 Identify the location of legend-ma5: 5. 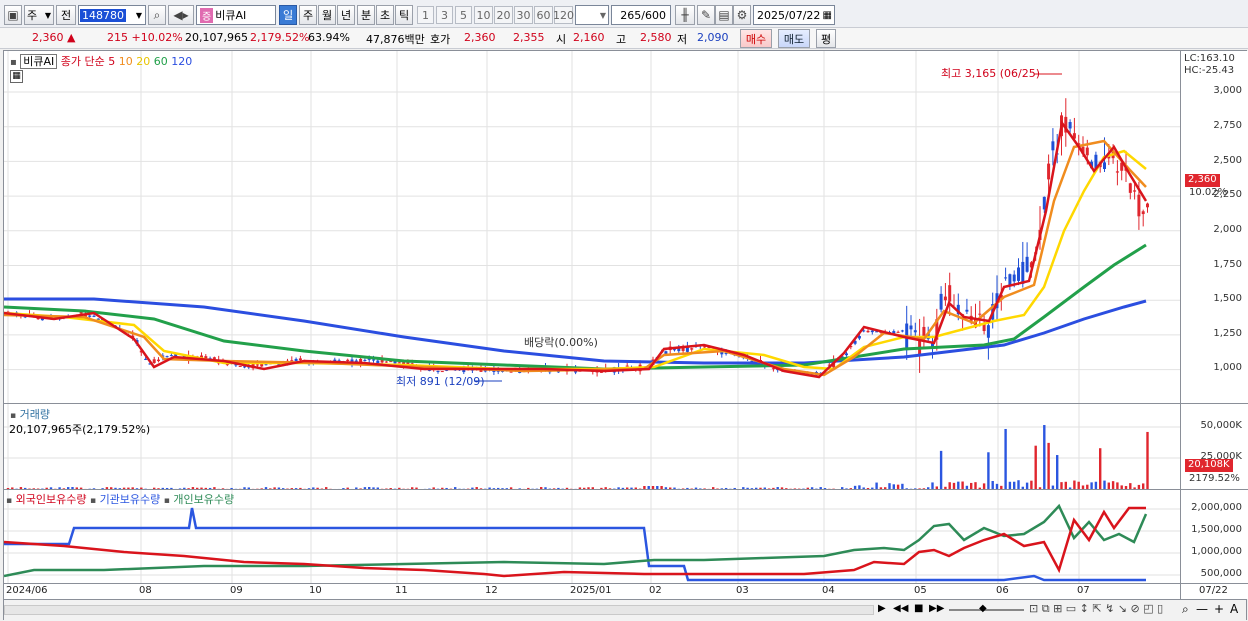
(111, 61).